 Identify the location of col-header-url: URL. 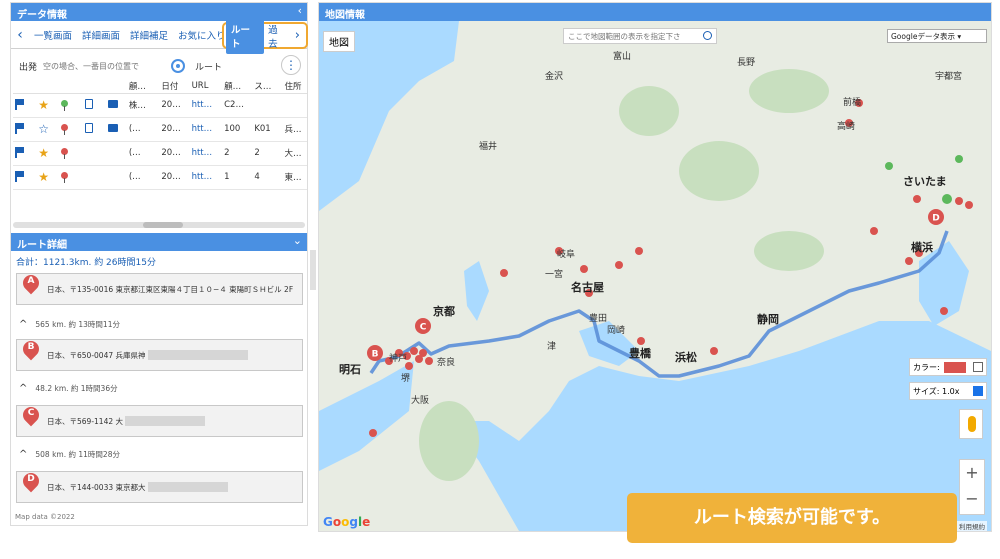
(206, 86).